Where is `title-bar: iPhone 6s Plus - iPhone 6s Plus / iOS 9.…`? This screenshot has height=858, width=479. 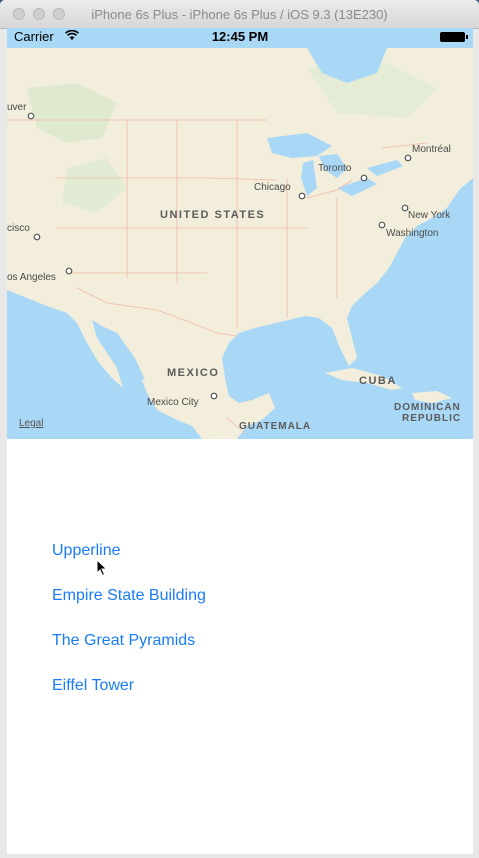 title-bar: iPhone 6s Plus - iPhone 6s Plus / iOS 9.… is located at coordinates (239, 14).